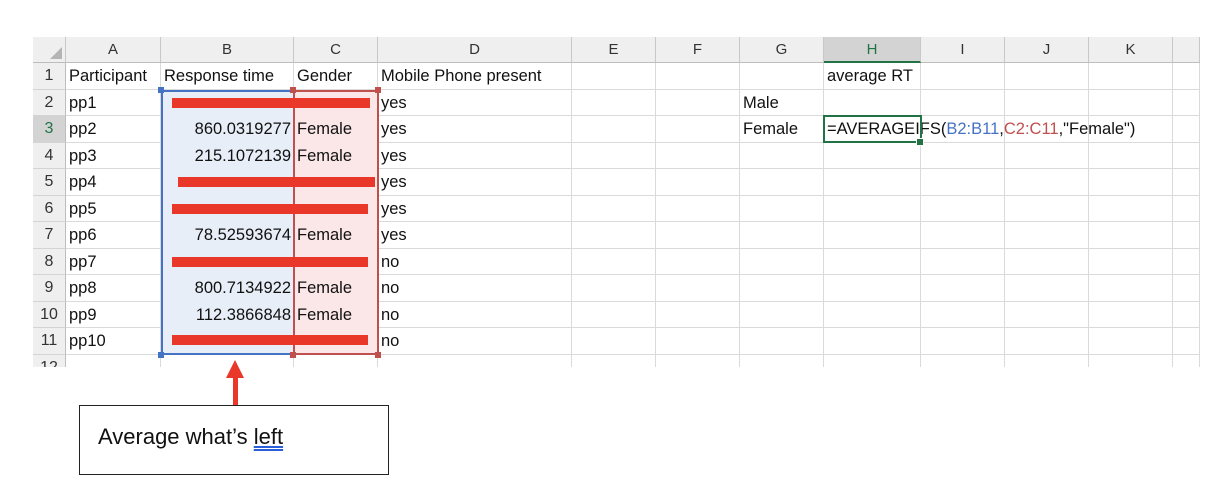 The height and width of the screenshot is (486, 1224). I want to click on participant-cell: pp2, so click(113, 129).